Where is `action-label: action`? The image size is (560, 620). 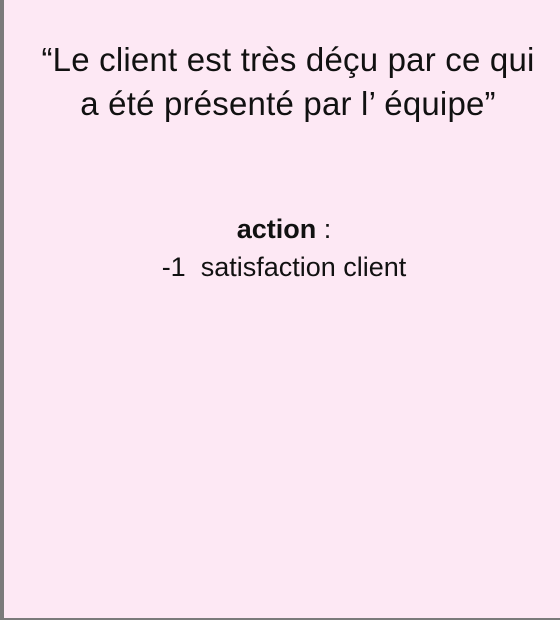 action-label: action is located at coordinates (276, 229).